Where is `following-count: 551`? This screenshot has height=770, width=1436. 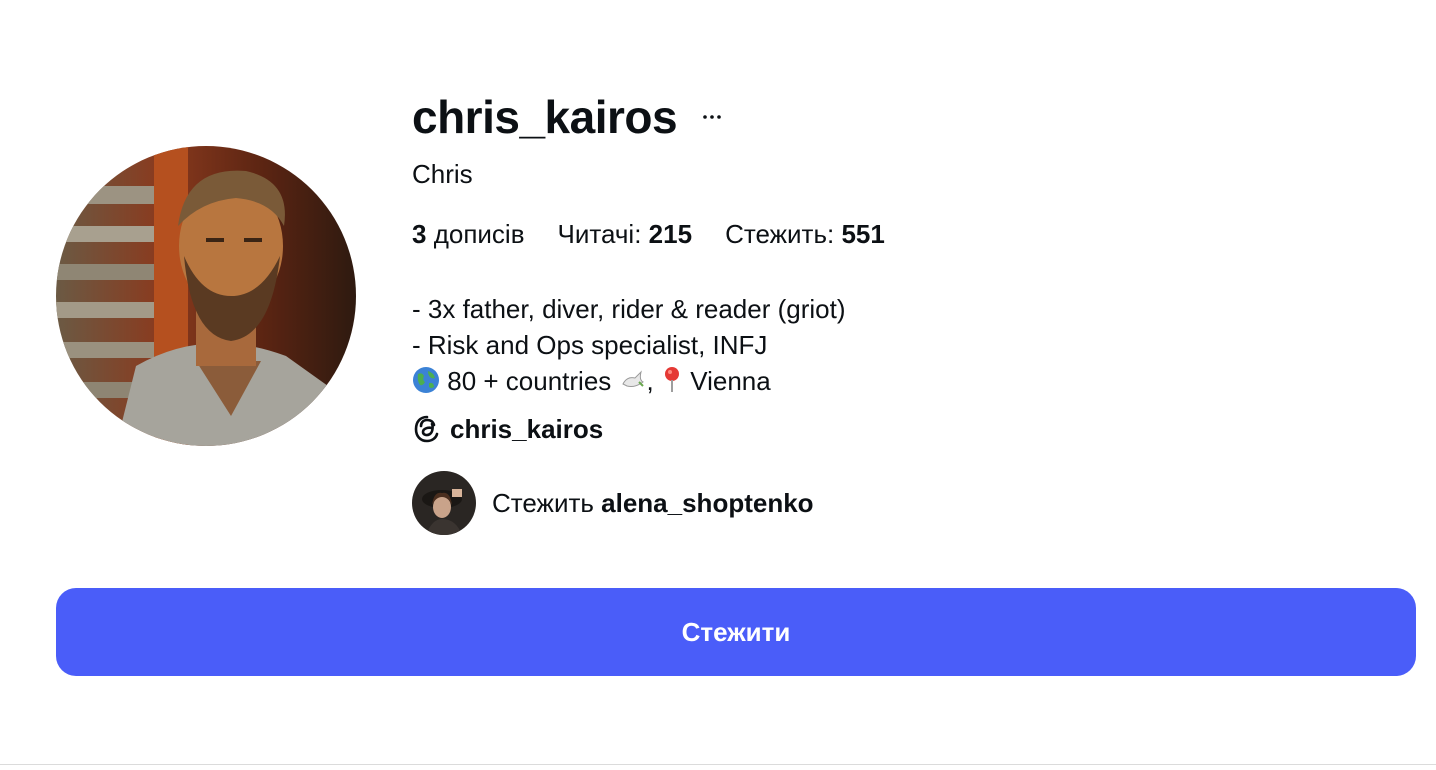
following-count: 551 is located at coordinates (863, 234).